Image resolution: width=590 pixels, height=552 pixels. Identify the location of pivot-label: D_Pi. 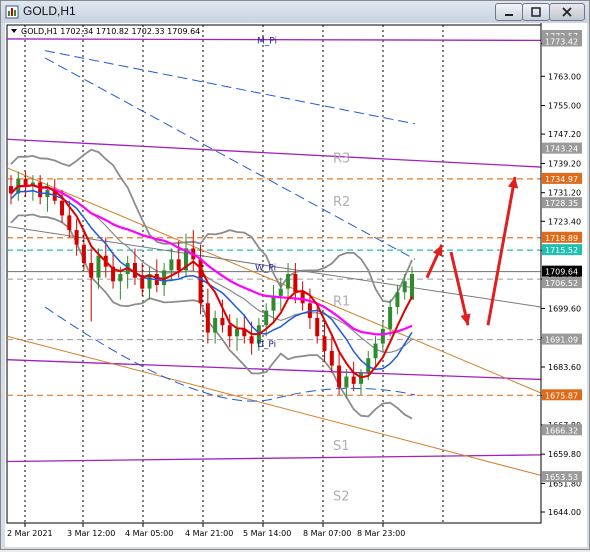
(266, 345).